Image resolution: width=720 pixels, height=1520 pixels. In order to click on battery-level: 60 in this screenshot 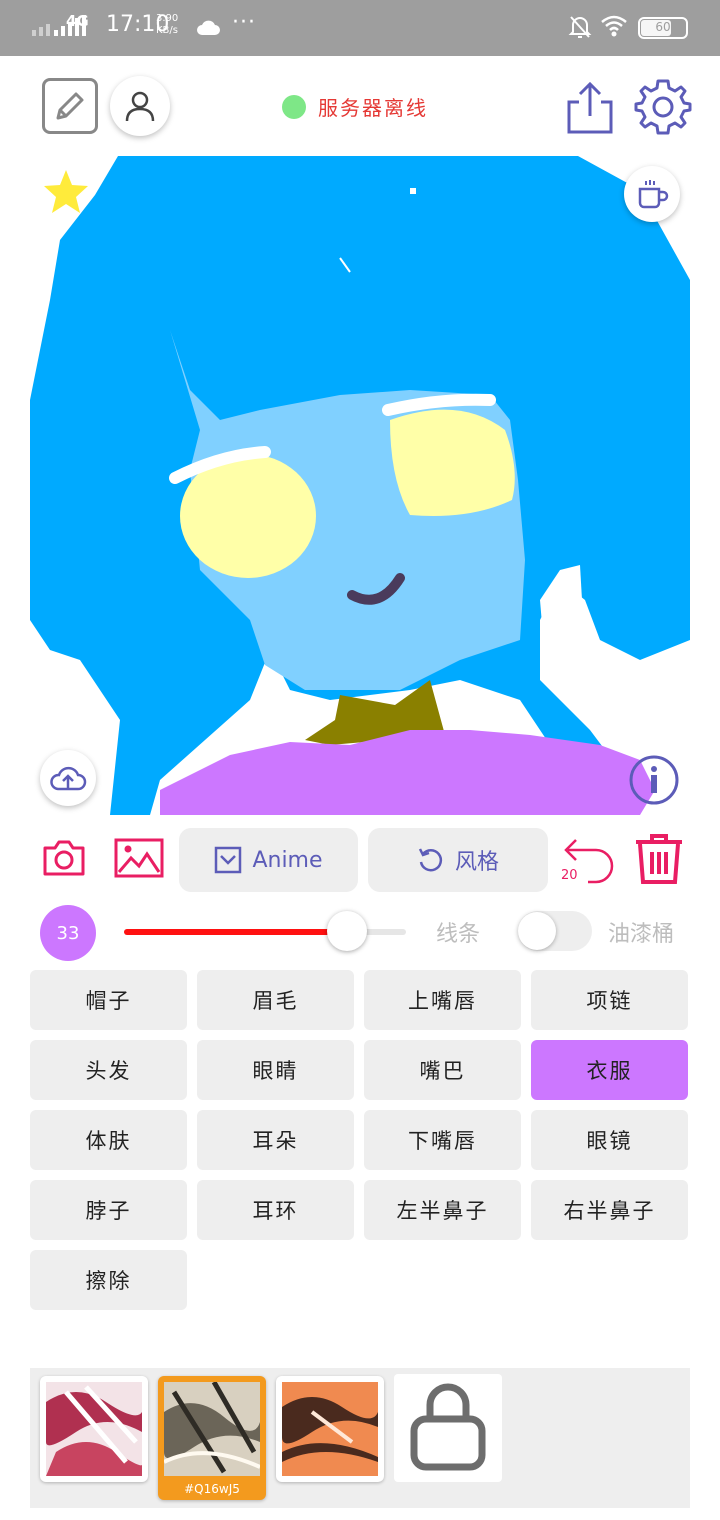, I will do `click(663, 27)`.